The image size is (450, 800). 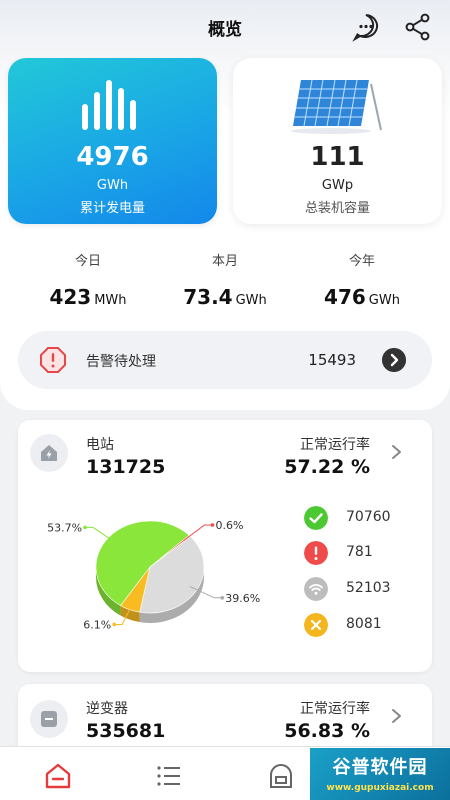 What do you see at coordinates (112, 141) in the screenshot?
I see `total-generation-card: 4976 GWh 累计发电量` at bounding box center [112, 141].